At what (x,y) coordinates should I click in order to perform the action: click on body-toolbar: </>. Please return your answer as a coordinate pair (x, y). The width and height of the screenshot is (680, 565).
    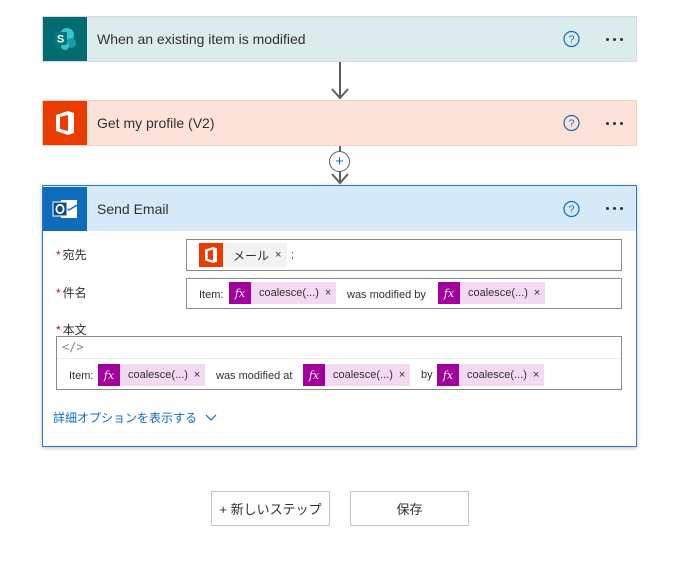
    Looking at the image, I should click on (339, 348).